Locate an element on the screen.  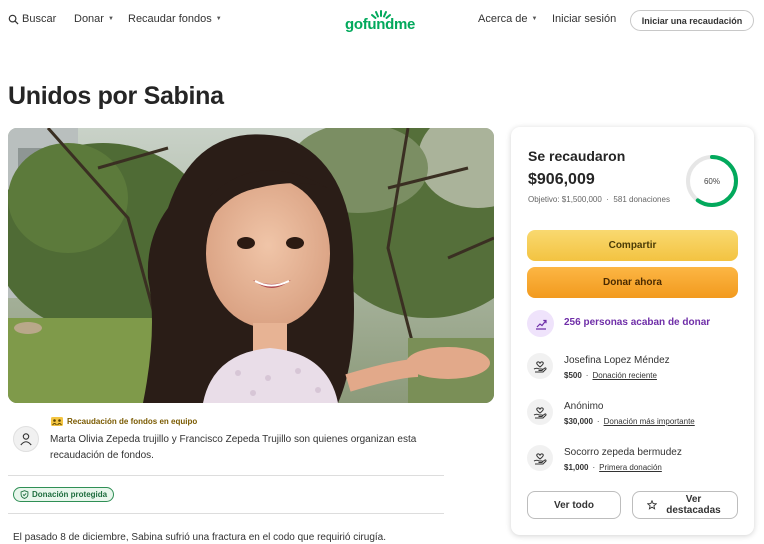
about-menu: Acerca de ▼ is located at coordinates (507, 19).